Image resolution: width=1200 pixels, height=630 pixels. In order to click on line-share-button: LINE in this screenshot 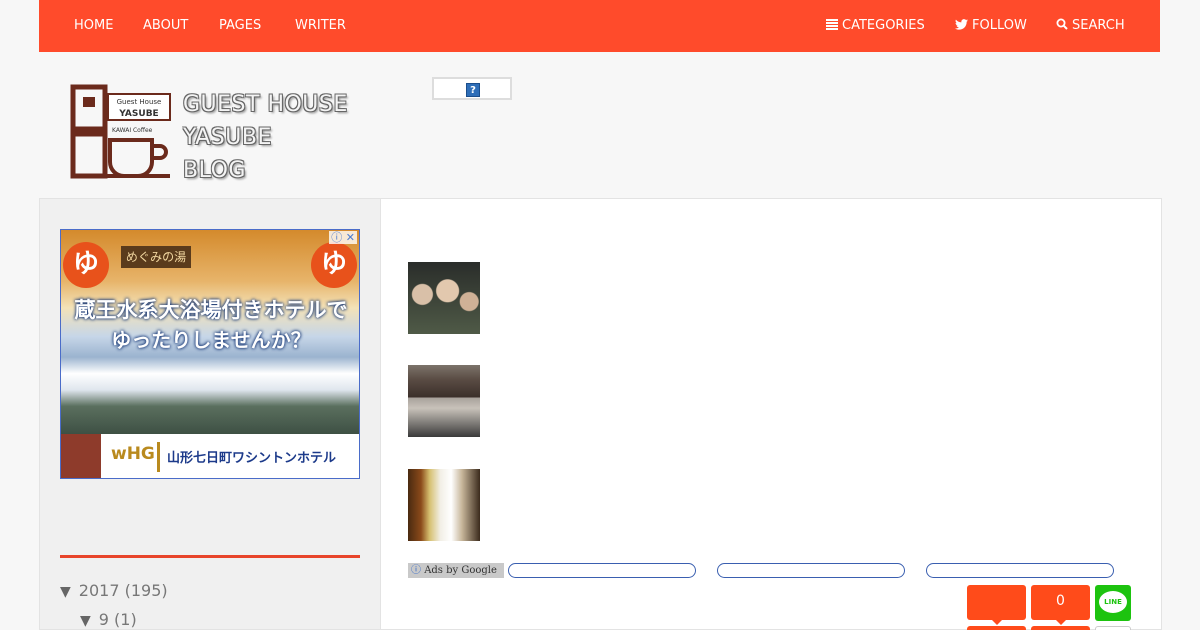, I will do `click(1113, 603)`.